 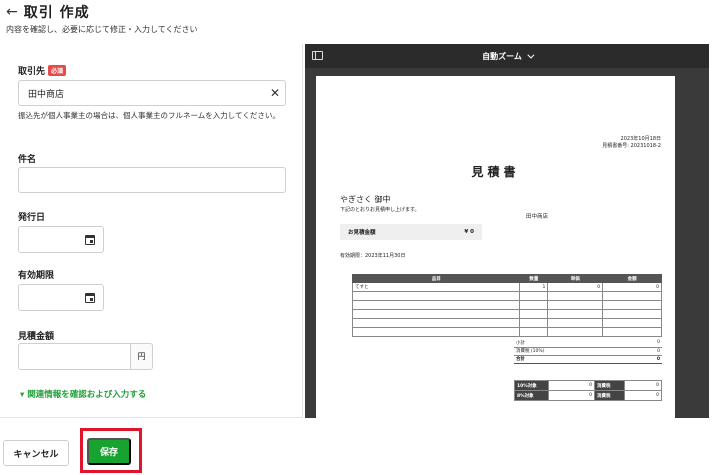 What do you see at coordinates (632, 287) in the screenshot?
I see `item-amount: 0` at bounding box center [632, 287].